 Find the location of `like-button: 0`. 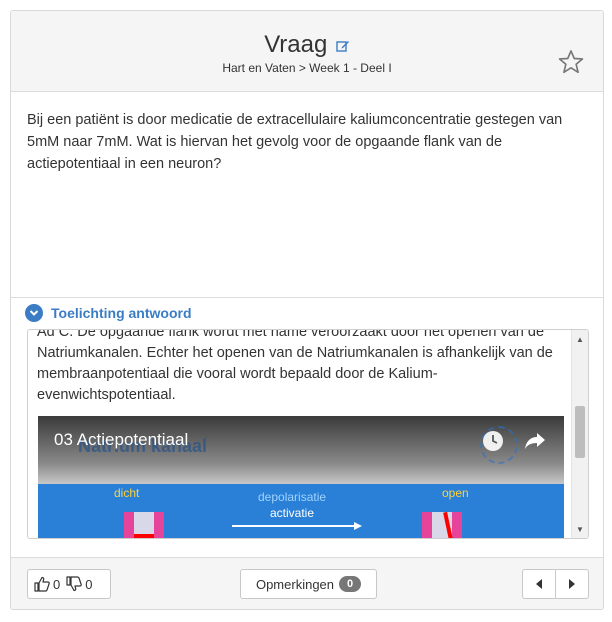

like-button: 0 is located at coordinates (47, 584).